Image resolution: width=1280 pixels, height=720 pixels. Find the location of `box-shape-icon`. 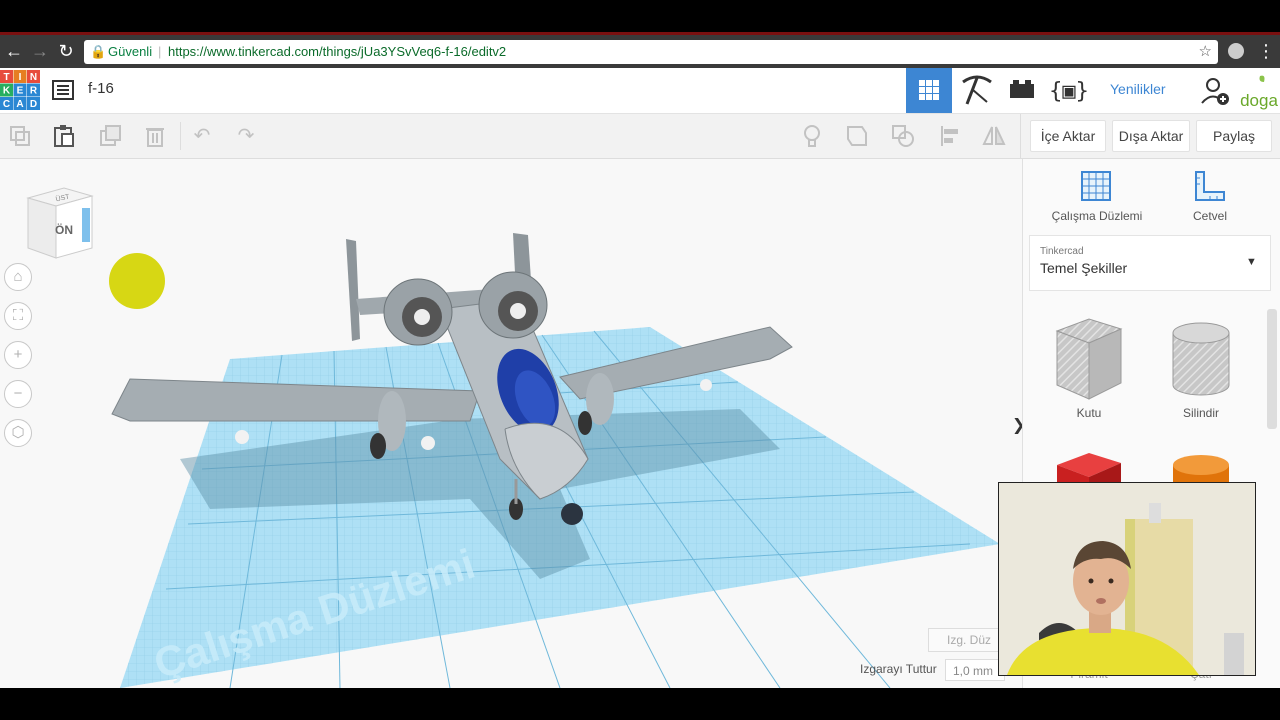

box-shape-icon is located at coordinates (1089, 359).